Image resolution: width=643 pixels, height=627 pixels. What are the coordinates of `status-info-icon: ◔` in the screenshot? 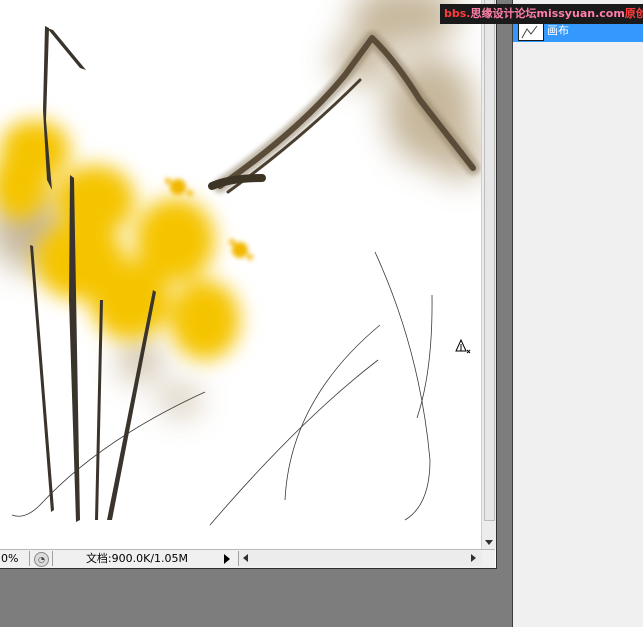 It's located at (41, 559).